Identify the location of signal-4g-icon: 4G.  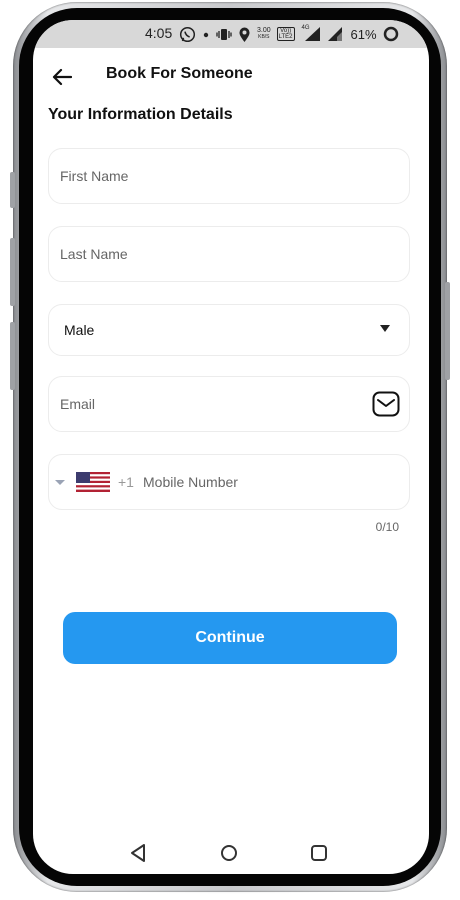
(311, 33).